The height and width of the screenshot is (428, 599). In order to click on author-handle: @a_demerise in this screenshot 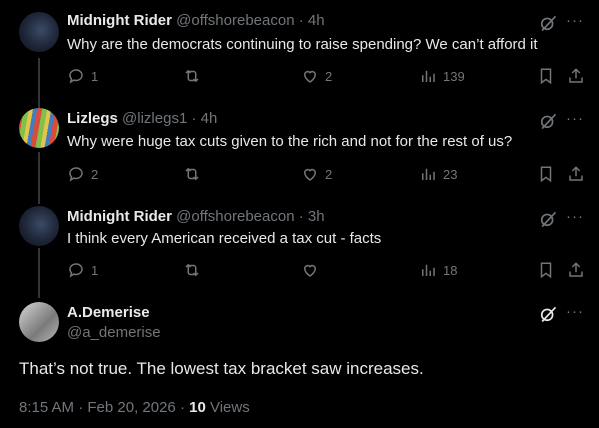, I will do `click(114, 332)`.